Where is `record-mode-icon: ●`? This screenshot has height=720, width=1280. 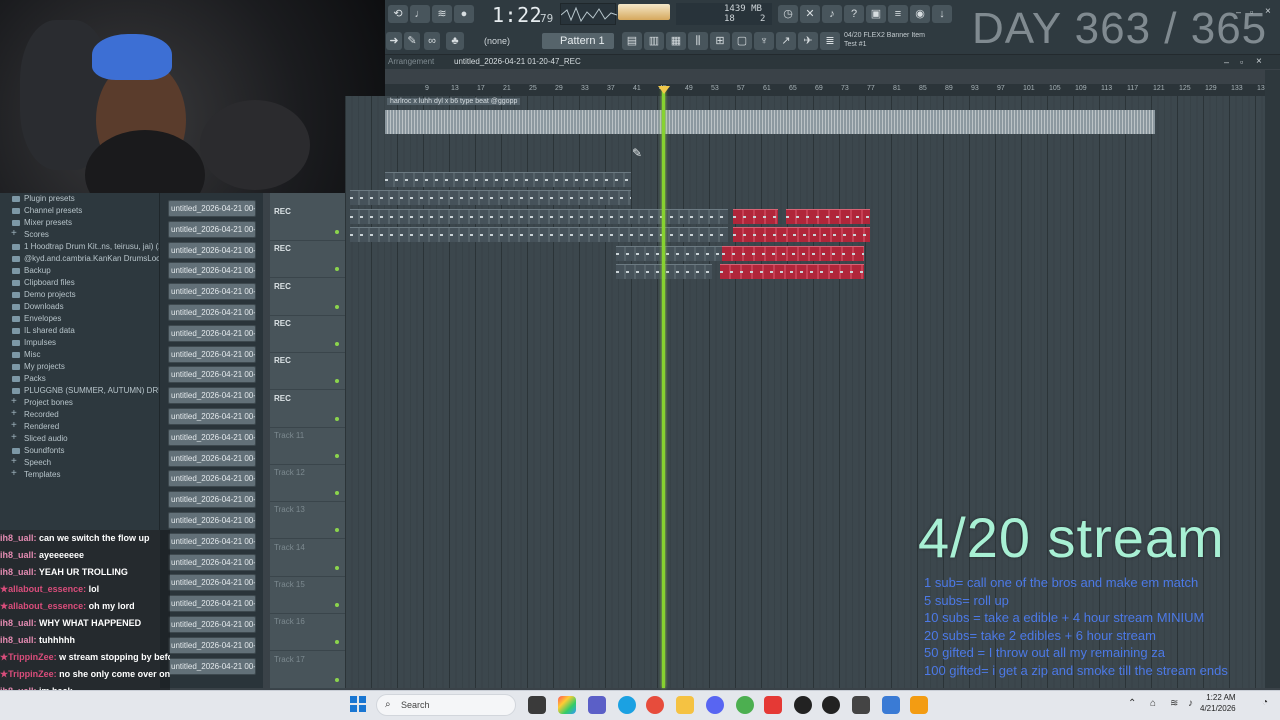
record-mode-icon: ● is located at coordinates (464, 14).